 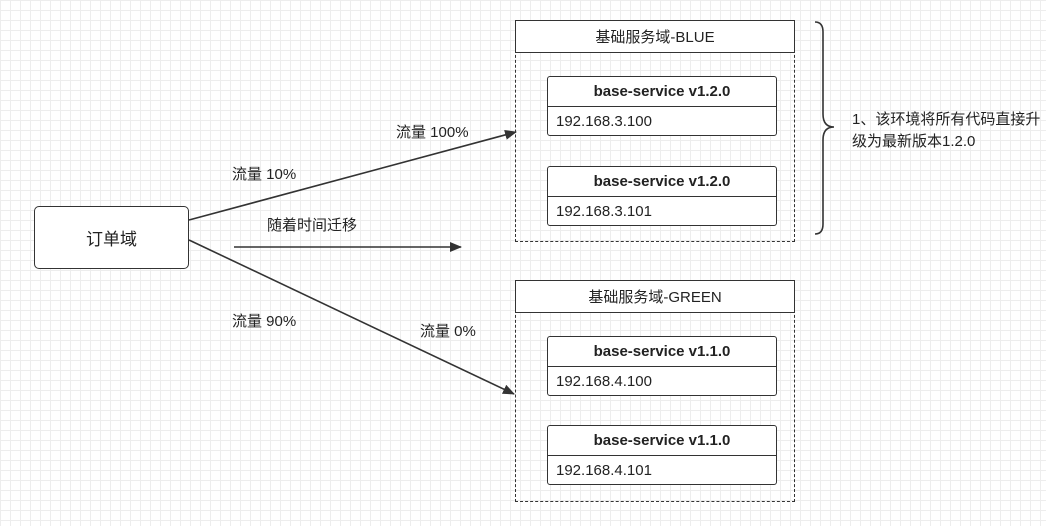 I want to click on service-card: base-service v1.1.0 192.168.4.101, so click(x=662, y=455).